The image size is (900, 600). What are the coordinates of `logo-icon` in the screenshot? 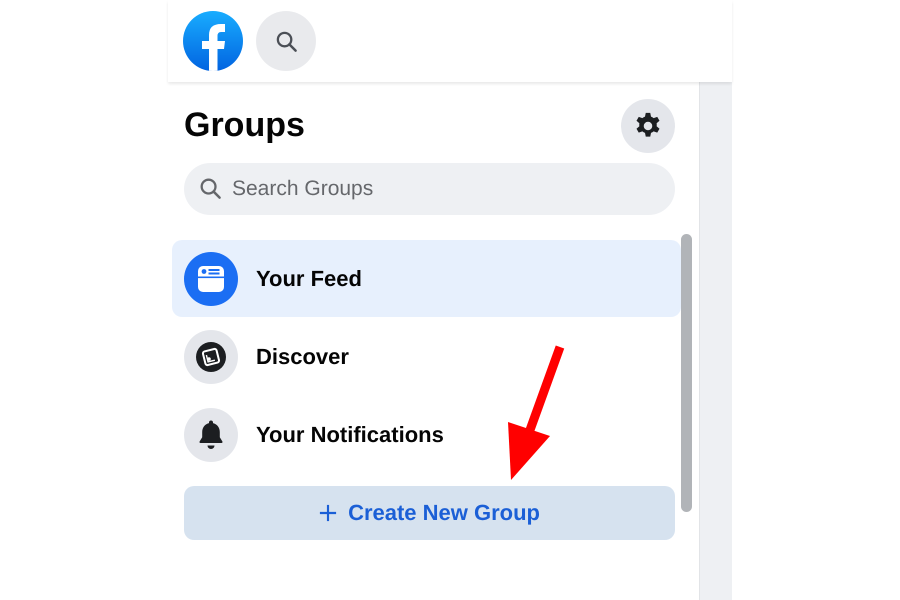 It's located at (213, 41).